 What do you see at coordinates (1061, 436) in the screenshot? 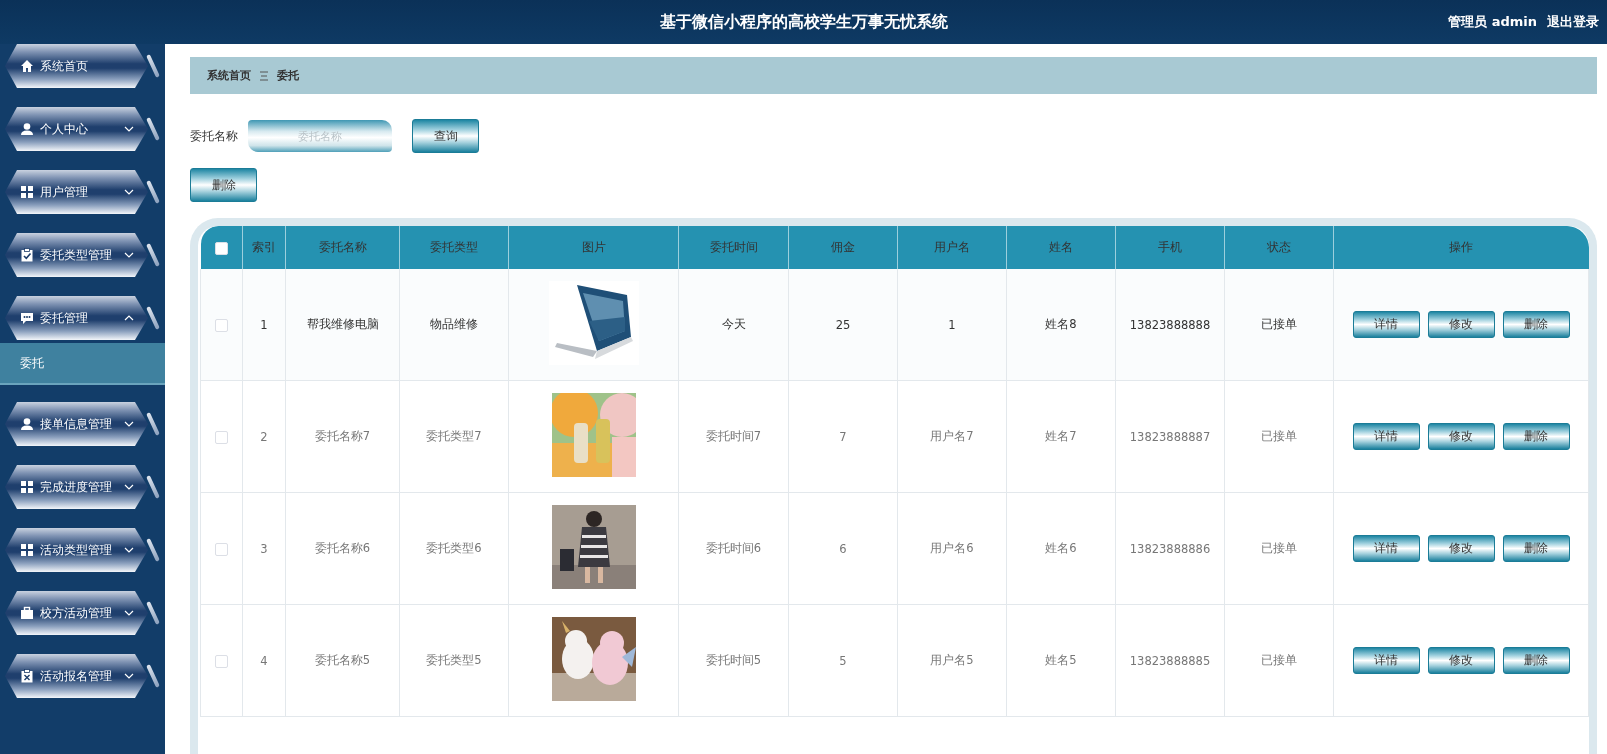
I see `table-cell: 姓名7` at bounding box center [1061, 436].